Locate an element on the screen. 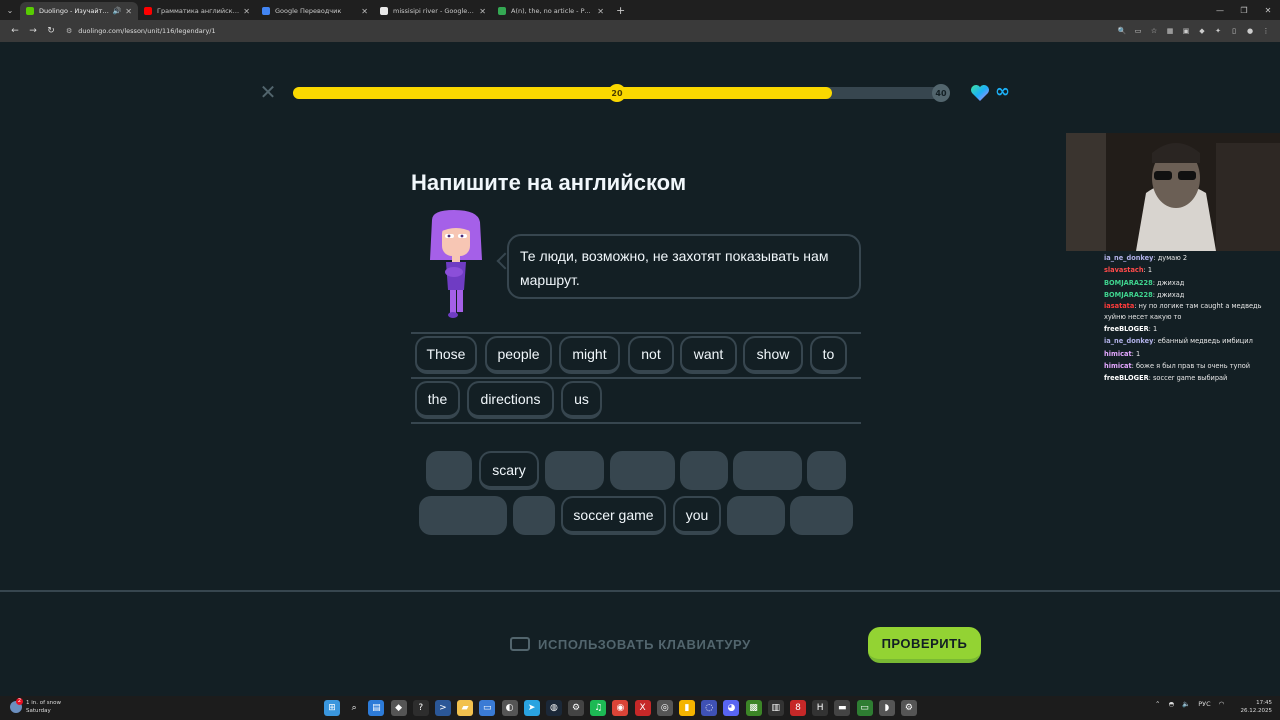 This screenshot has height=720, width=1280. wifi-icon: ◠ is located at coordinates (1222, 704).